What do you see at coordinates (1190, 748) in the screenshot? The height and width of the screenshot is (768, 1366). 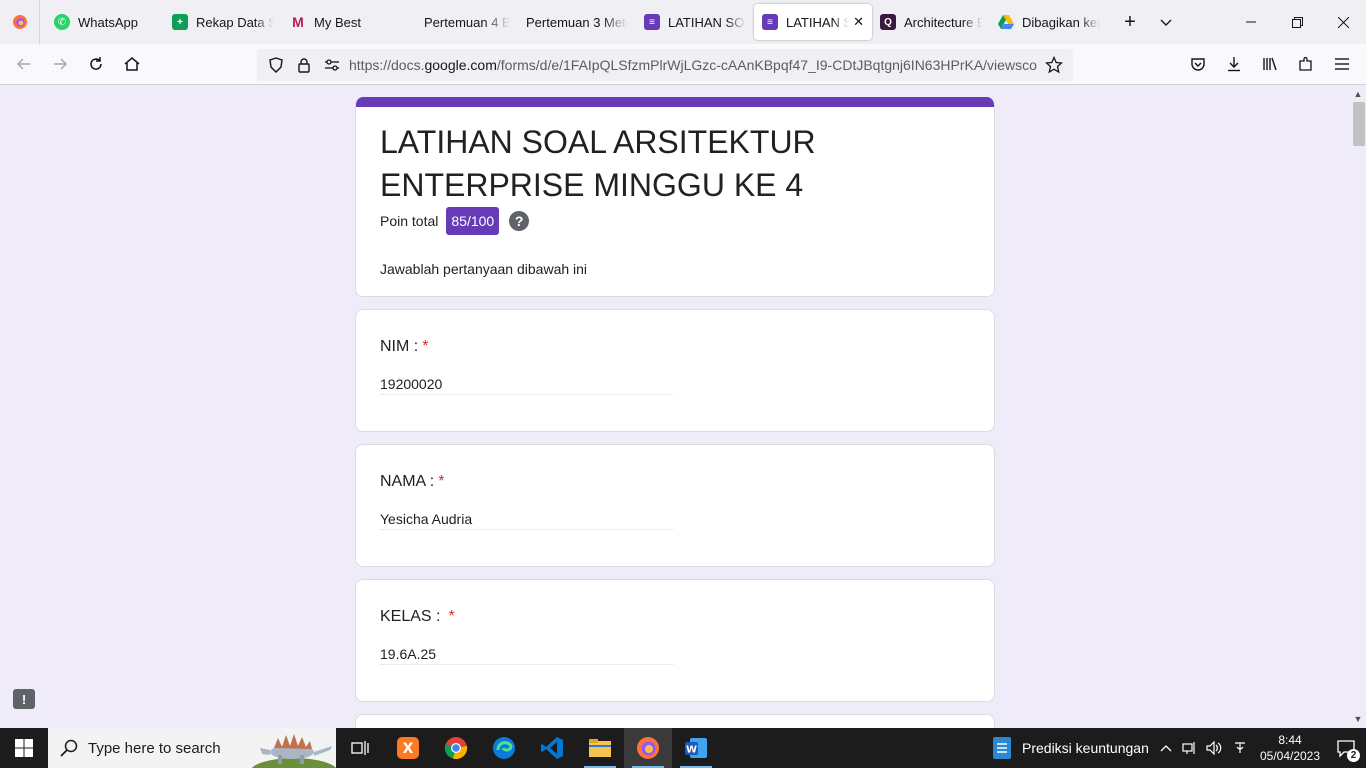 I see `network-icon` at bounding box center [1190, 748].